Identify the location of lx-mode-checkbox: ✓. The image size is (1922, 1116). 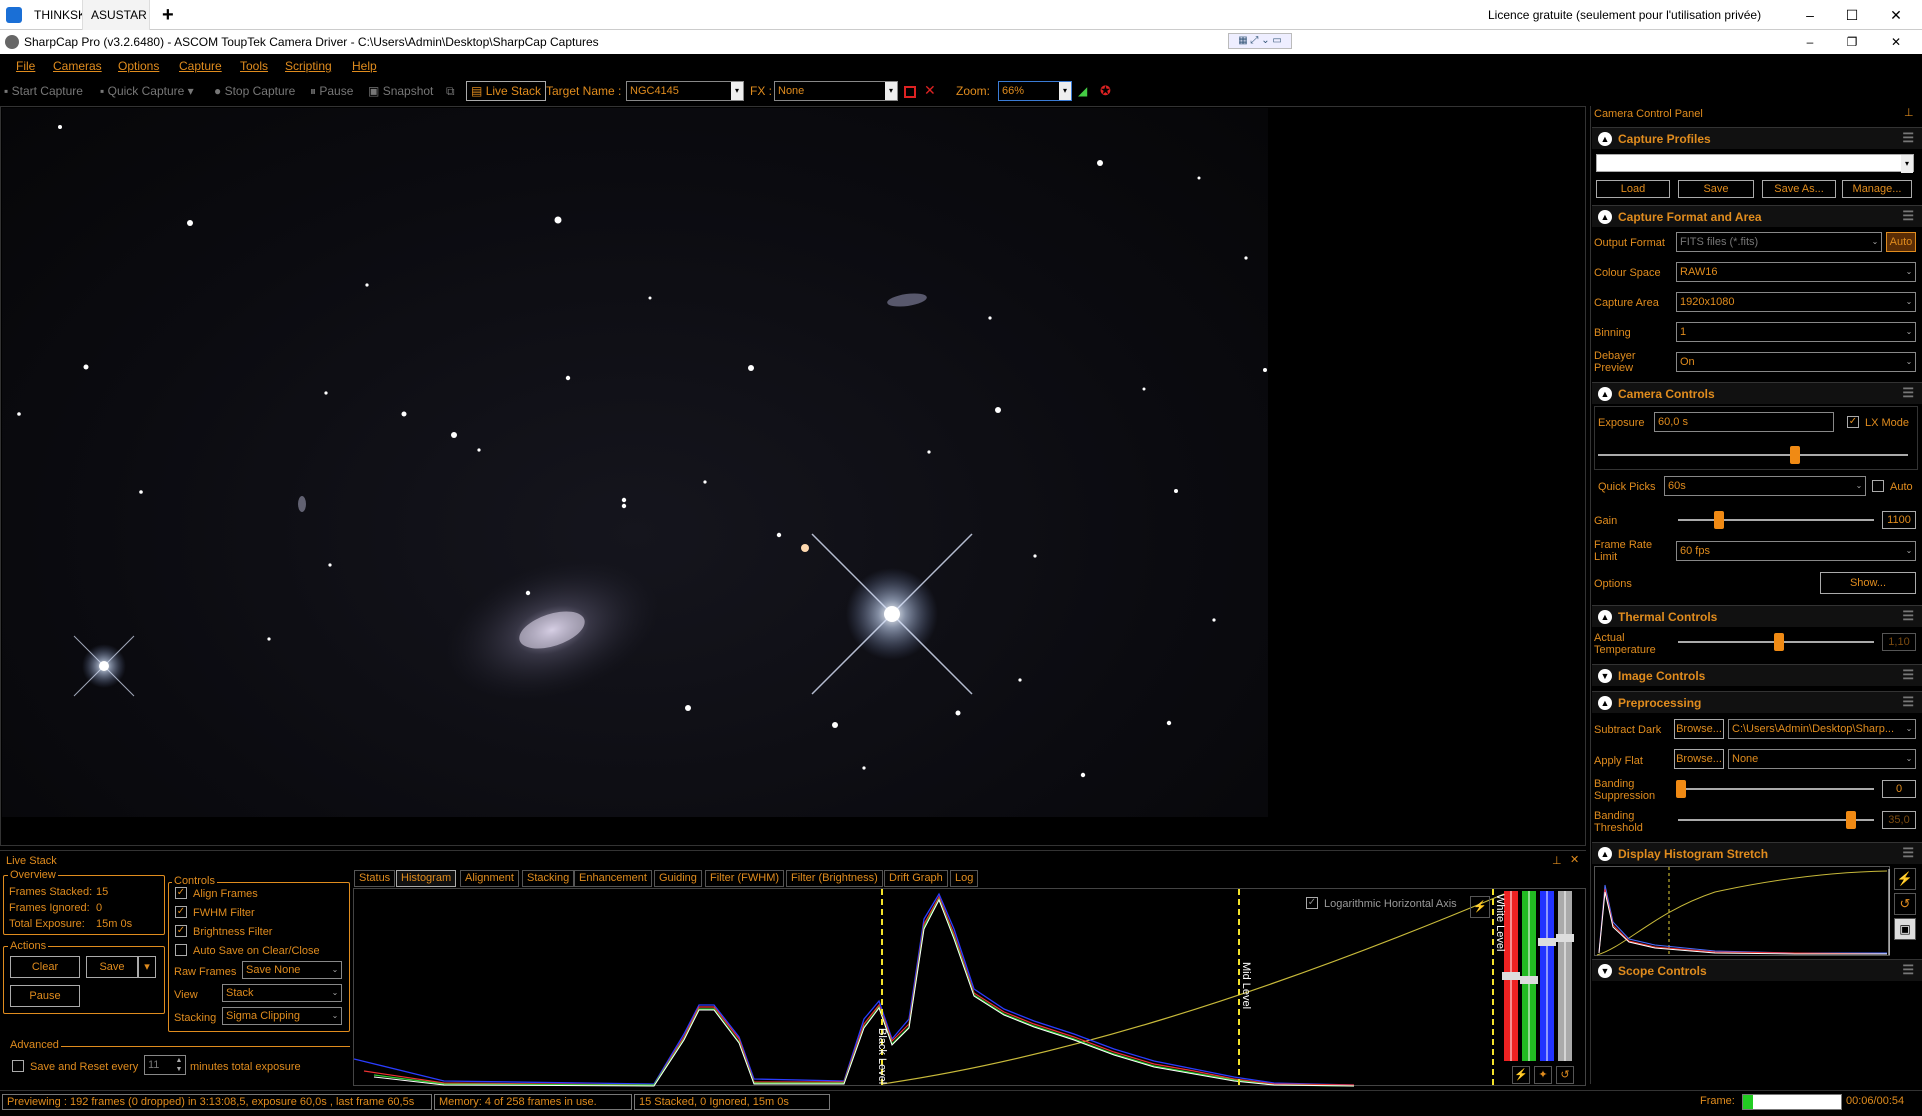
(1853, 422).